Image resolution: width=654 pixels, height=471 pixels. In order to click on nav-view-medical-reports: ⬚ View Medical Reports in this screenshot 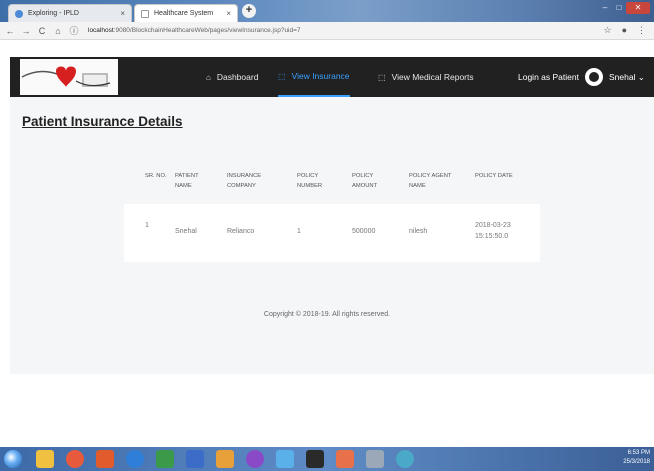, I will do `click(426, 77)`.